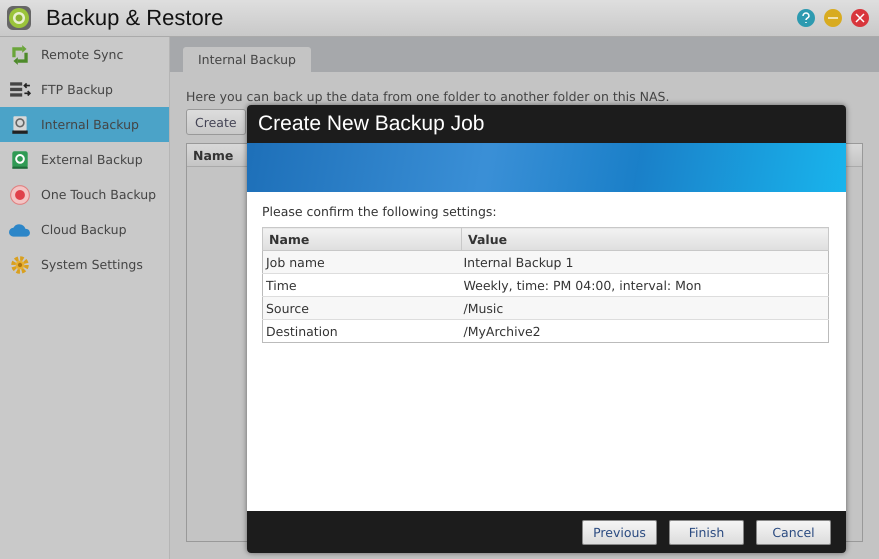 The width and height of the screenshot is (879, 559). What do you see at coordinates (645, 239) in the screenshot?
I see `column-header: Value` at bounding box center [645, 239].